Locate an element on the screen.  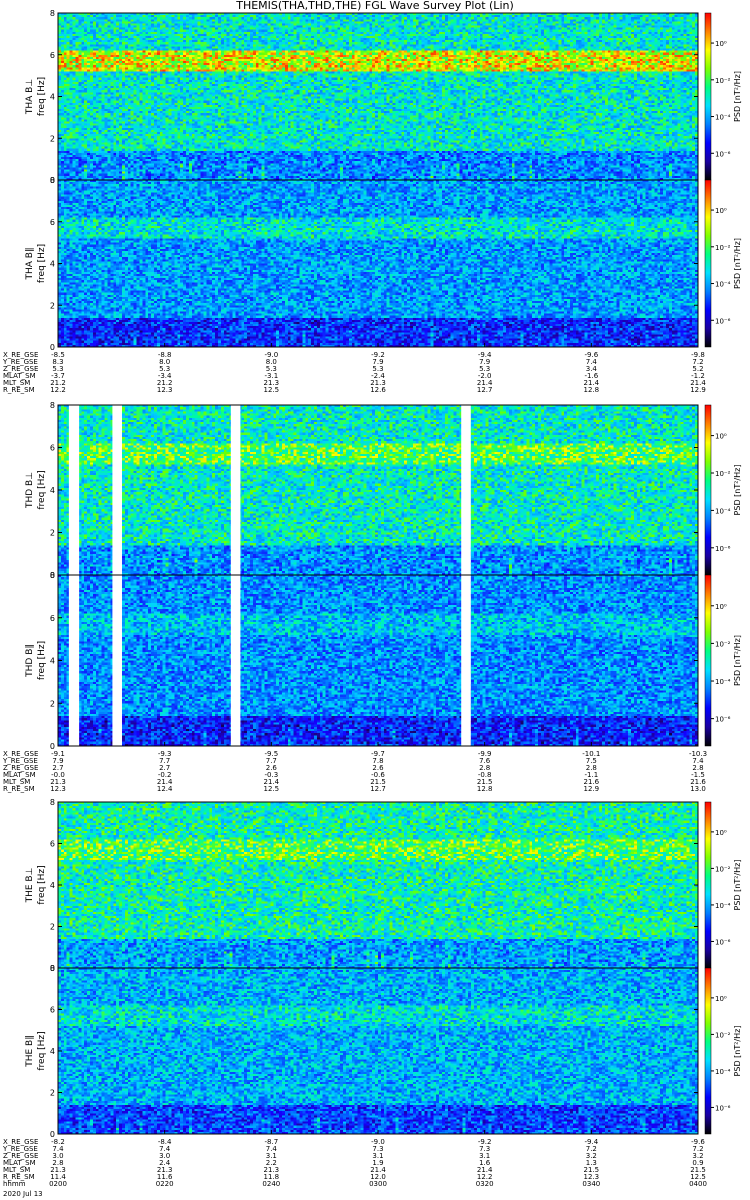
y-axis-title: THE B∥ is located at coordinates (30, 1051).